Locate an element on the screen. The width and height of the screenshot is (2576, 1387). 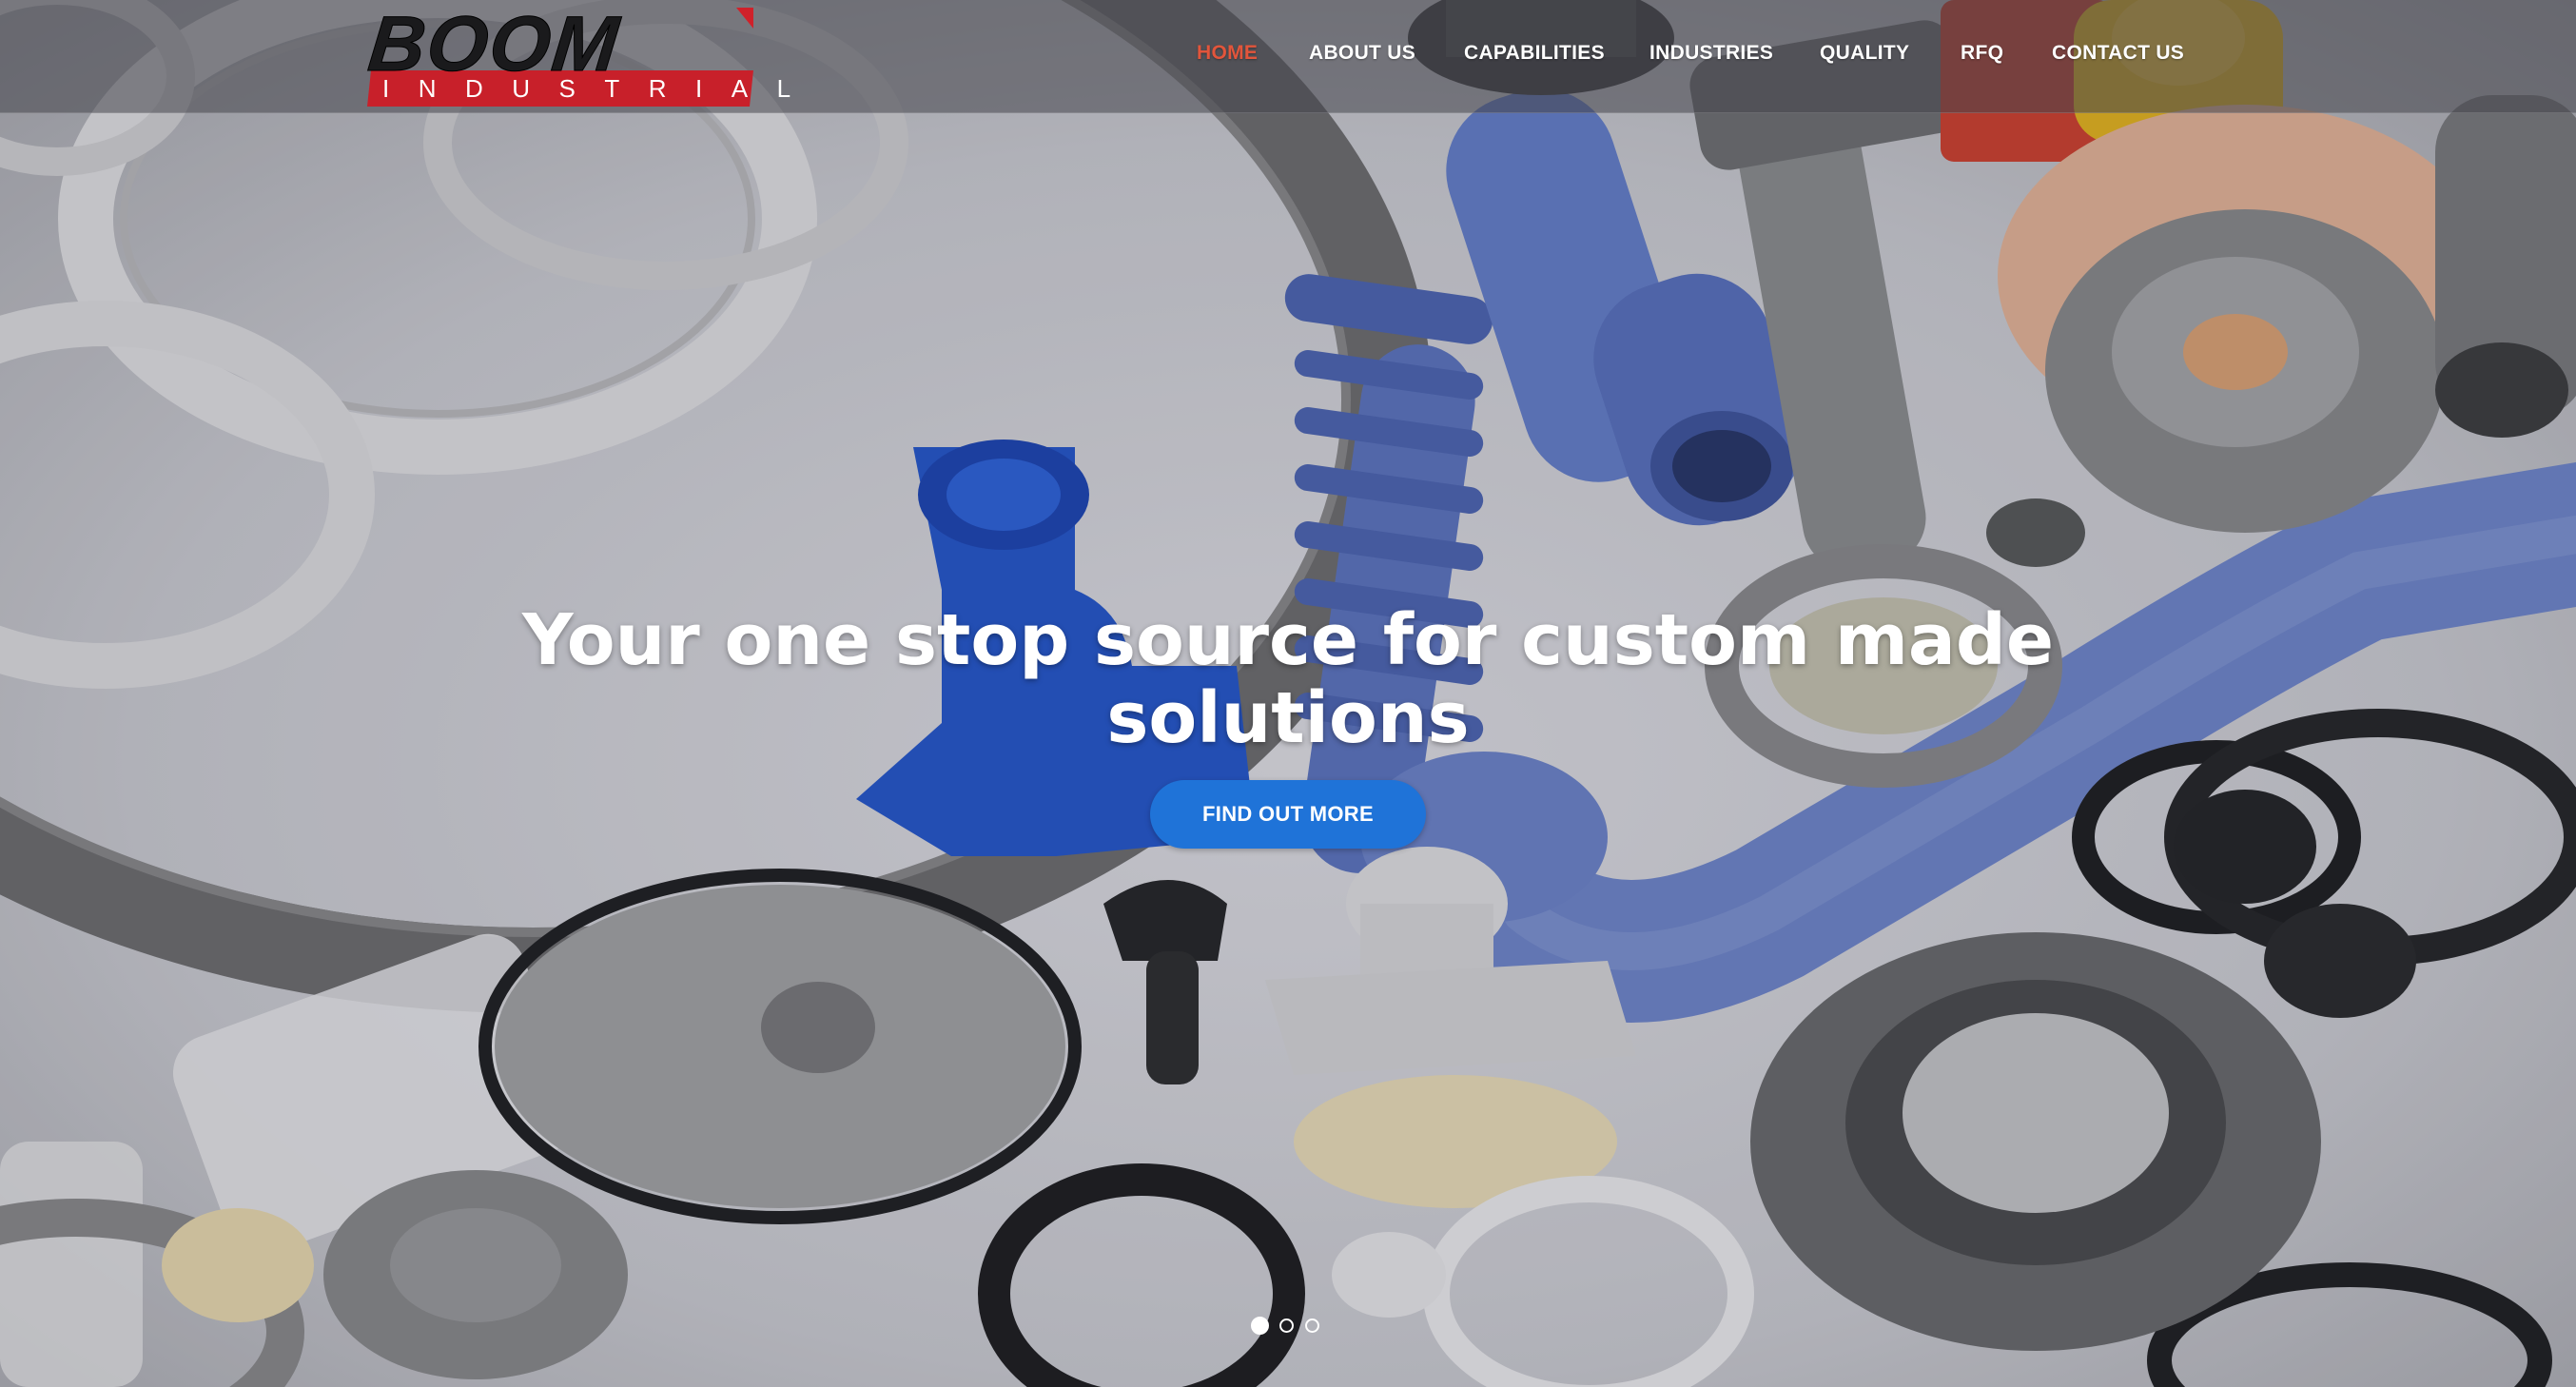
find-out-more-button: FIND OUT MORE is located at coordinates (1288, 814).